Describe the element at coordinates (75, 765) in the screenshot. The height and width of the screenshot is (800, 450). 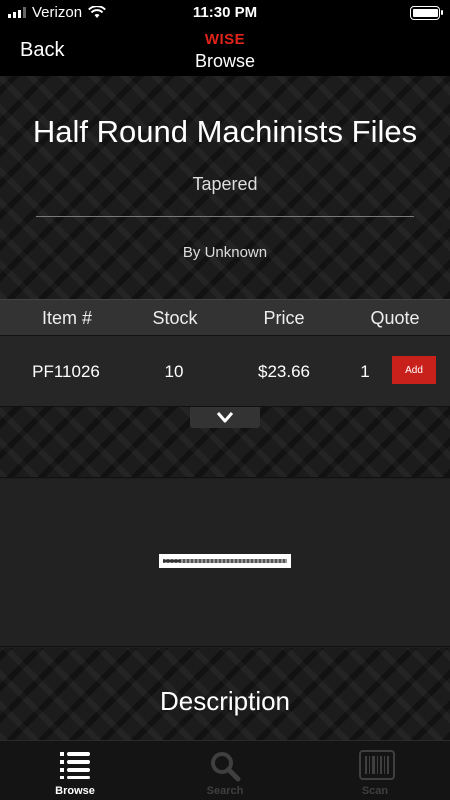
I see `list-icon` at that location.